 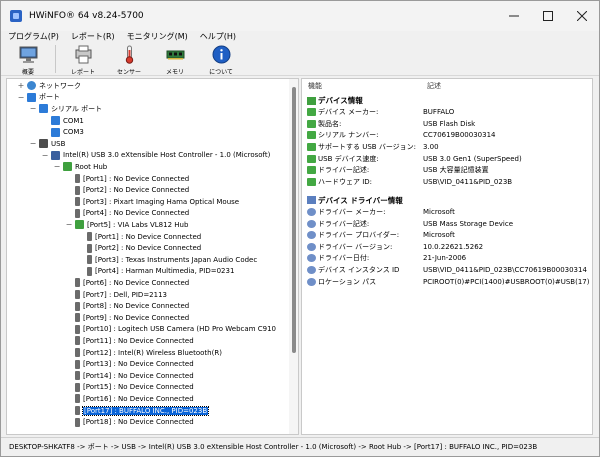 I want to click on section-title: デバイス ドライバー情報, so click(x=360, y=200).